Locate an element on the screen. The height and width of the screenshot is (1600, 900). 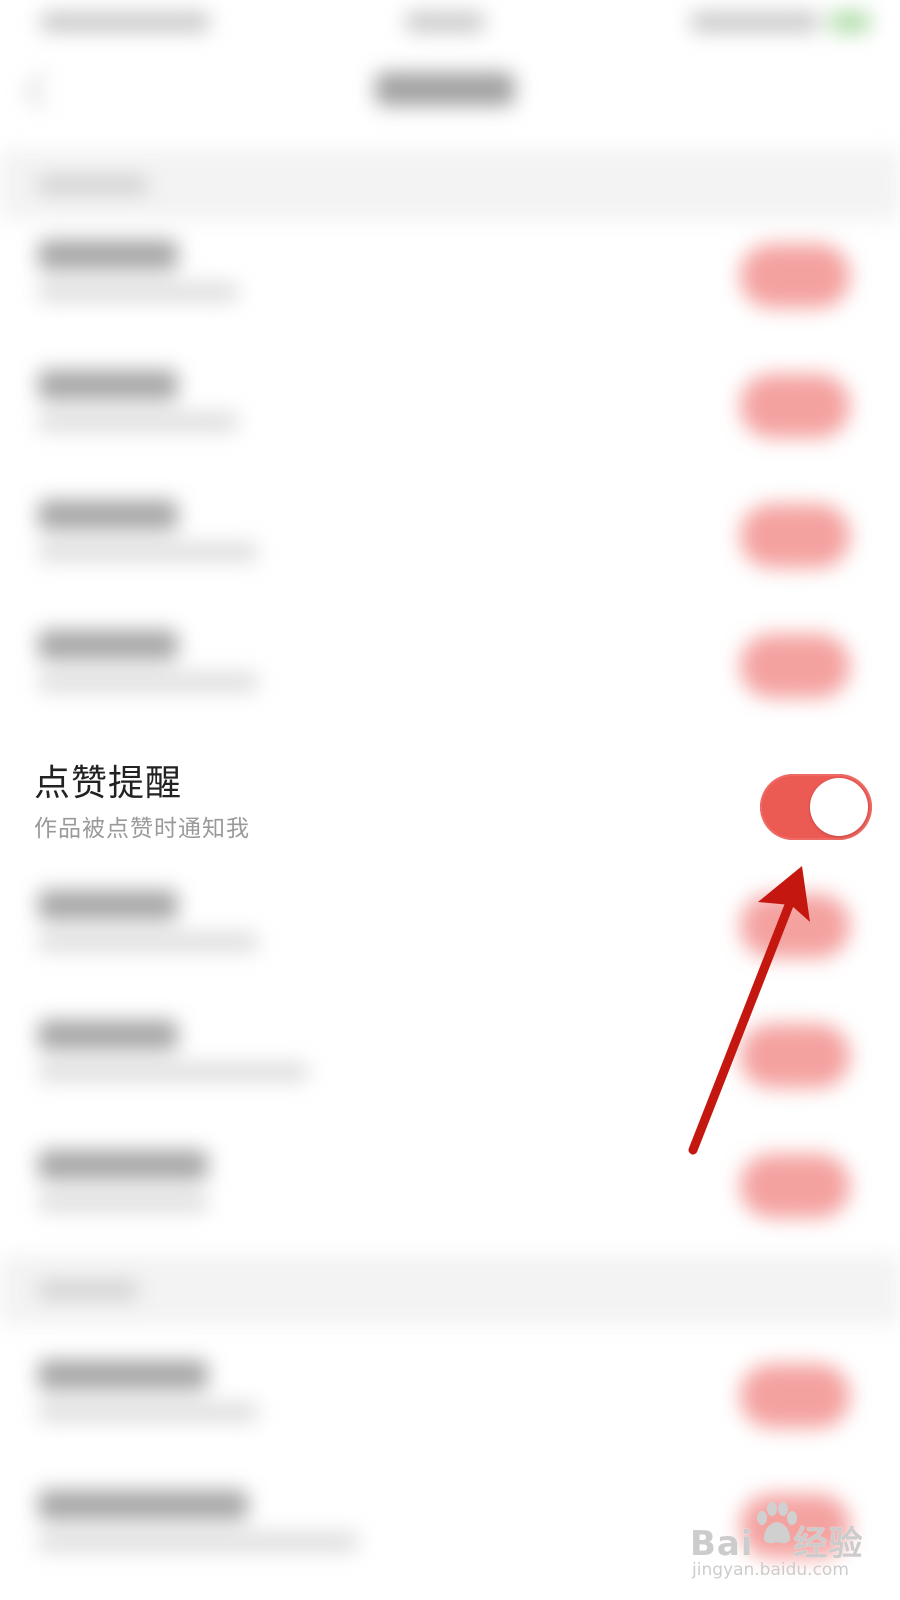
baidu-jingyan-watermark: Bai 经验 jingyan.baidu.com is located at coordinates (790, 1545).